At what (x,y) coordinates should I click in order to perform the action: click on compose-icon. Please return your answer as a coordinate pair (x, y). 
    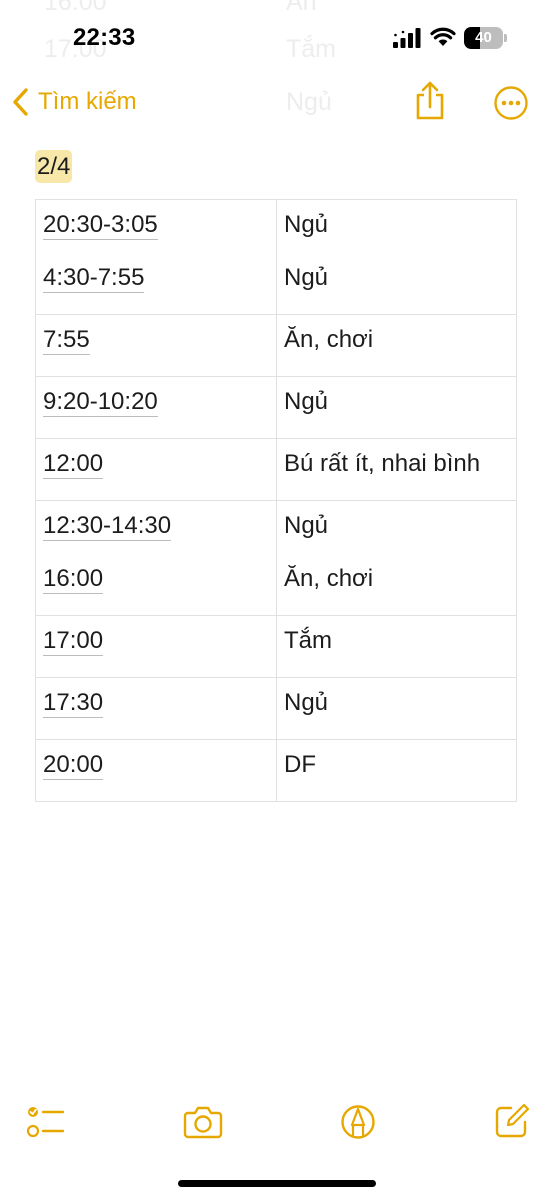
    Looking at the image, I should click on (512, 1121).